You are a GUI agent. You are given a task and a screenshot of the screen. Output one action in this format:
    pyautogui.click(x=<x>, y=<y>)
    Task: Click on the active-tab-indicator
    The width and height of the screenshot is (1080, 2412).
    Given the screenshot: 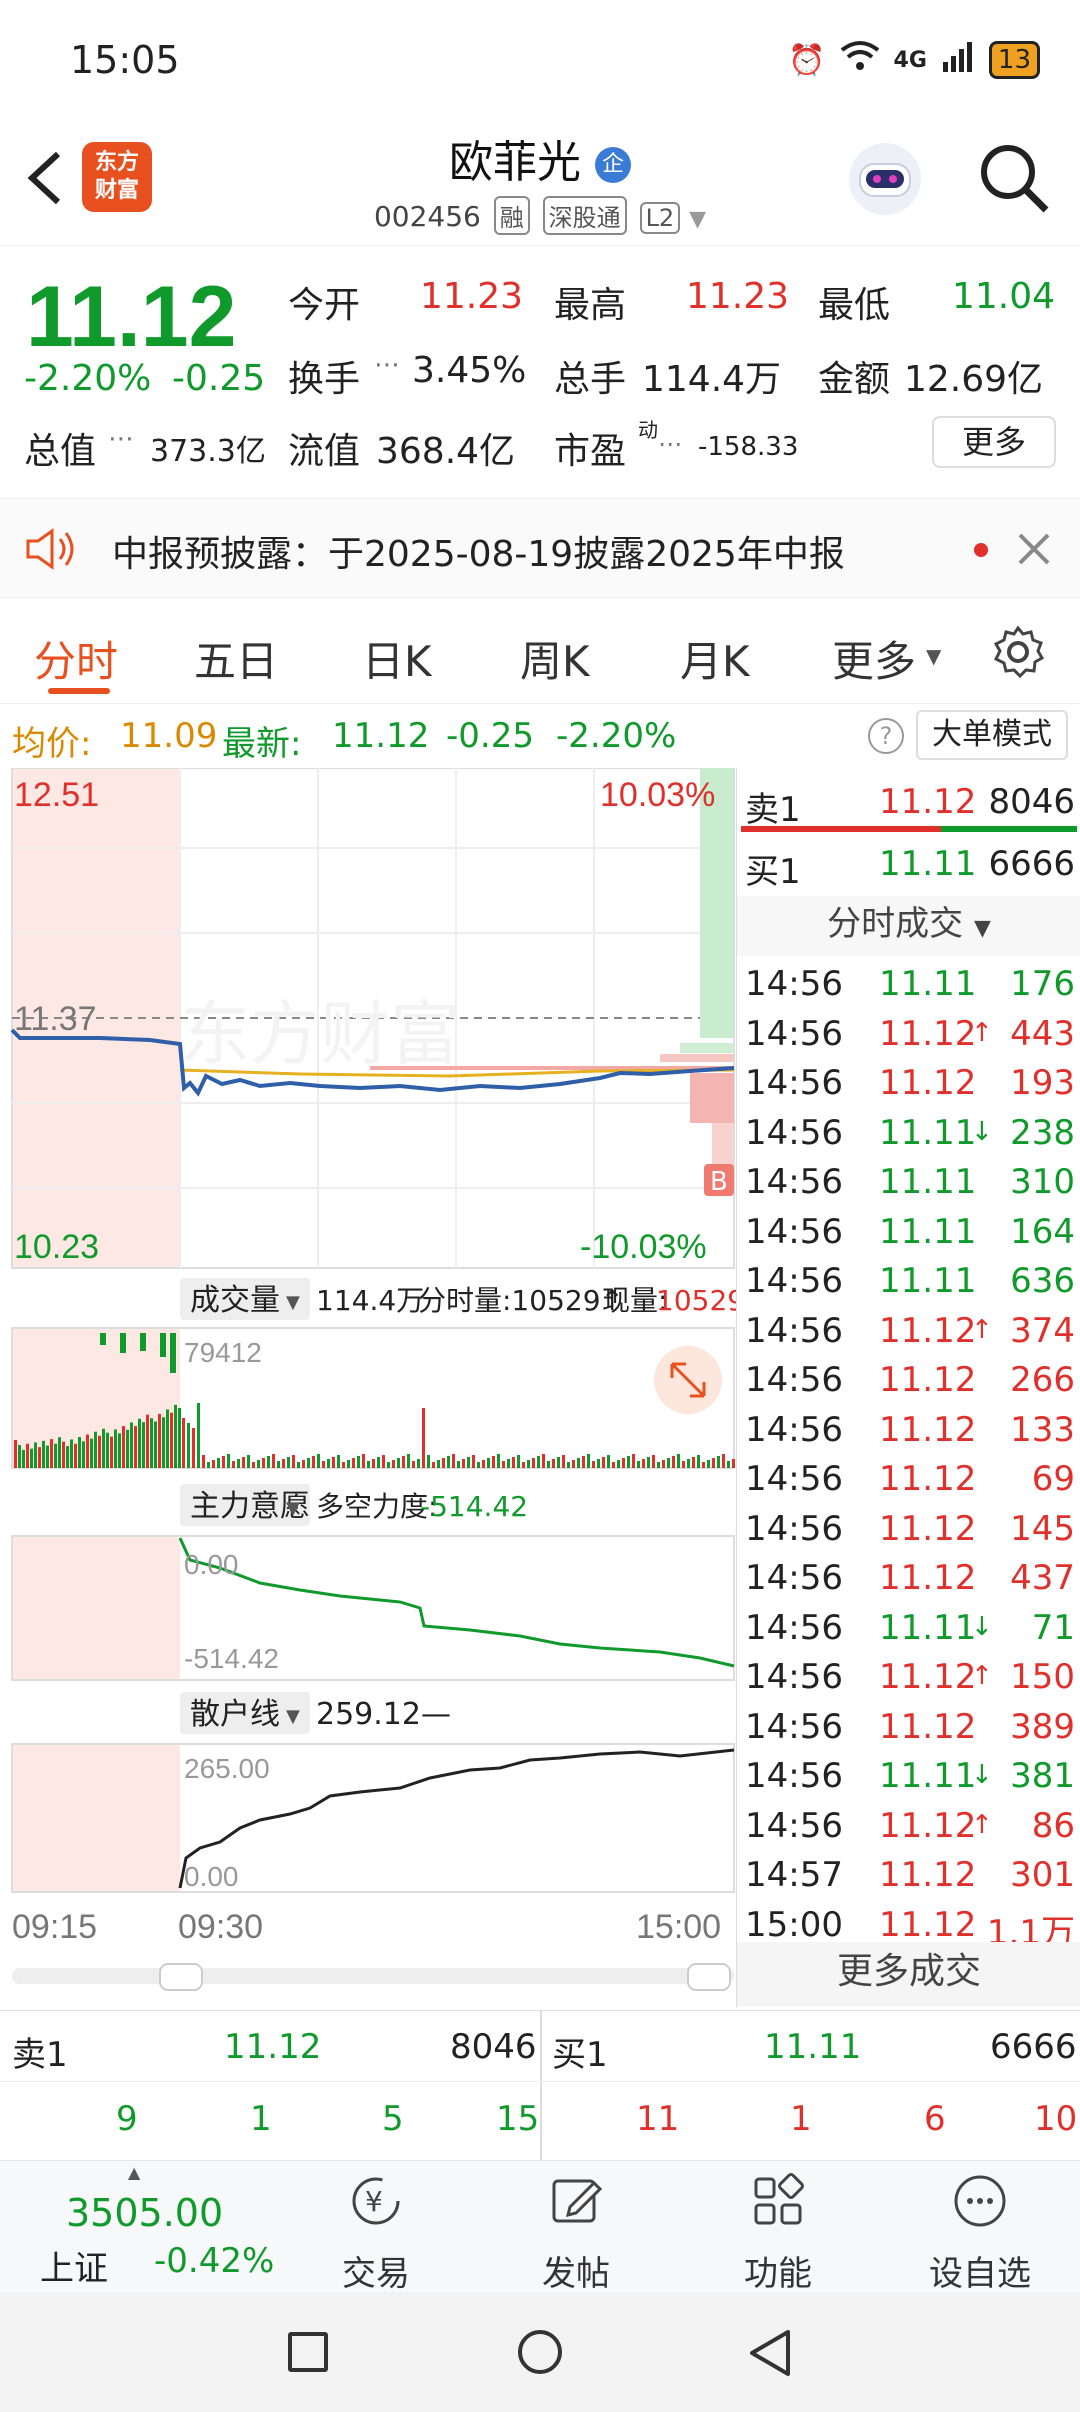 What is the action you would take?
    pyautogui.click(x=79, y=691)
    